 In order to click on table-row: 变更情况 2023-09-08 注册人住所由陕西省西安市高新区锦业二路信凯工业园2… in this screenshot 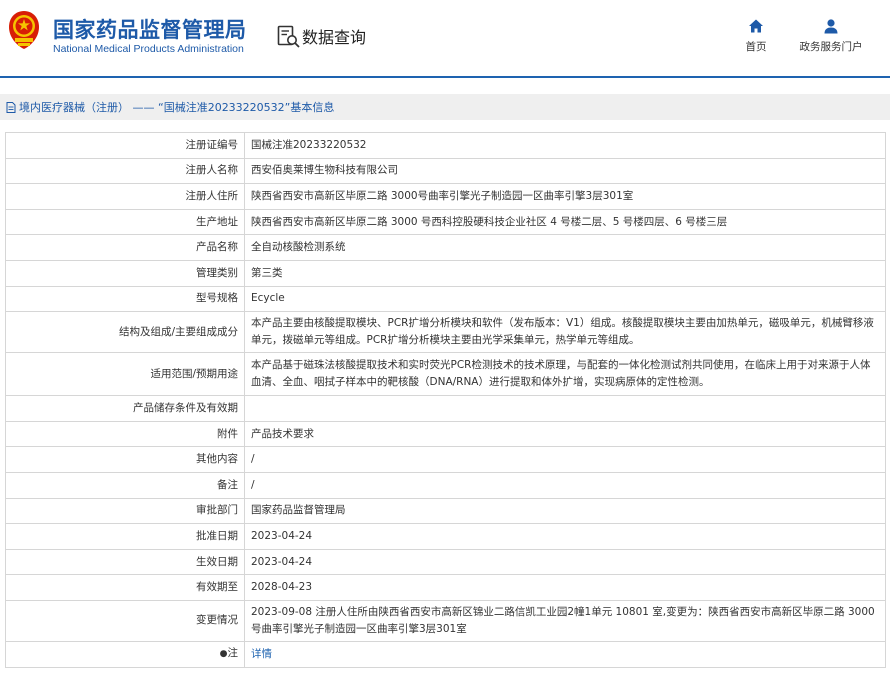, I will do `click(445, 620)`.